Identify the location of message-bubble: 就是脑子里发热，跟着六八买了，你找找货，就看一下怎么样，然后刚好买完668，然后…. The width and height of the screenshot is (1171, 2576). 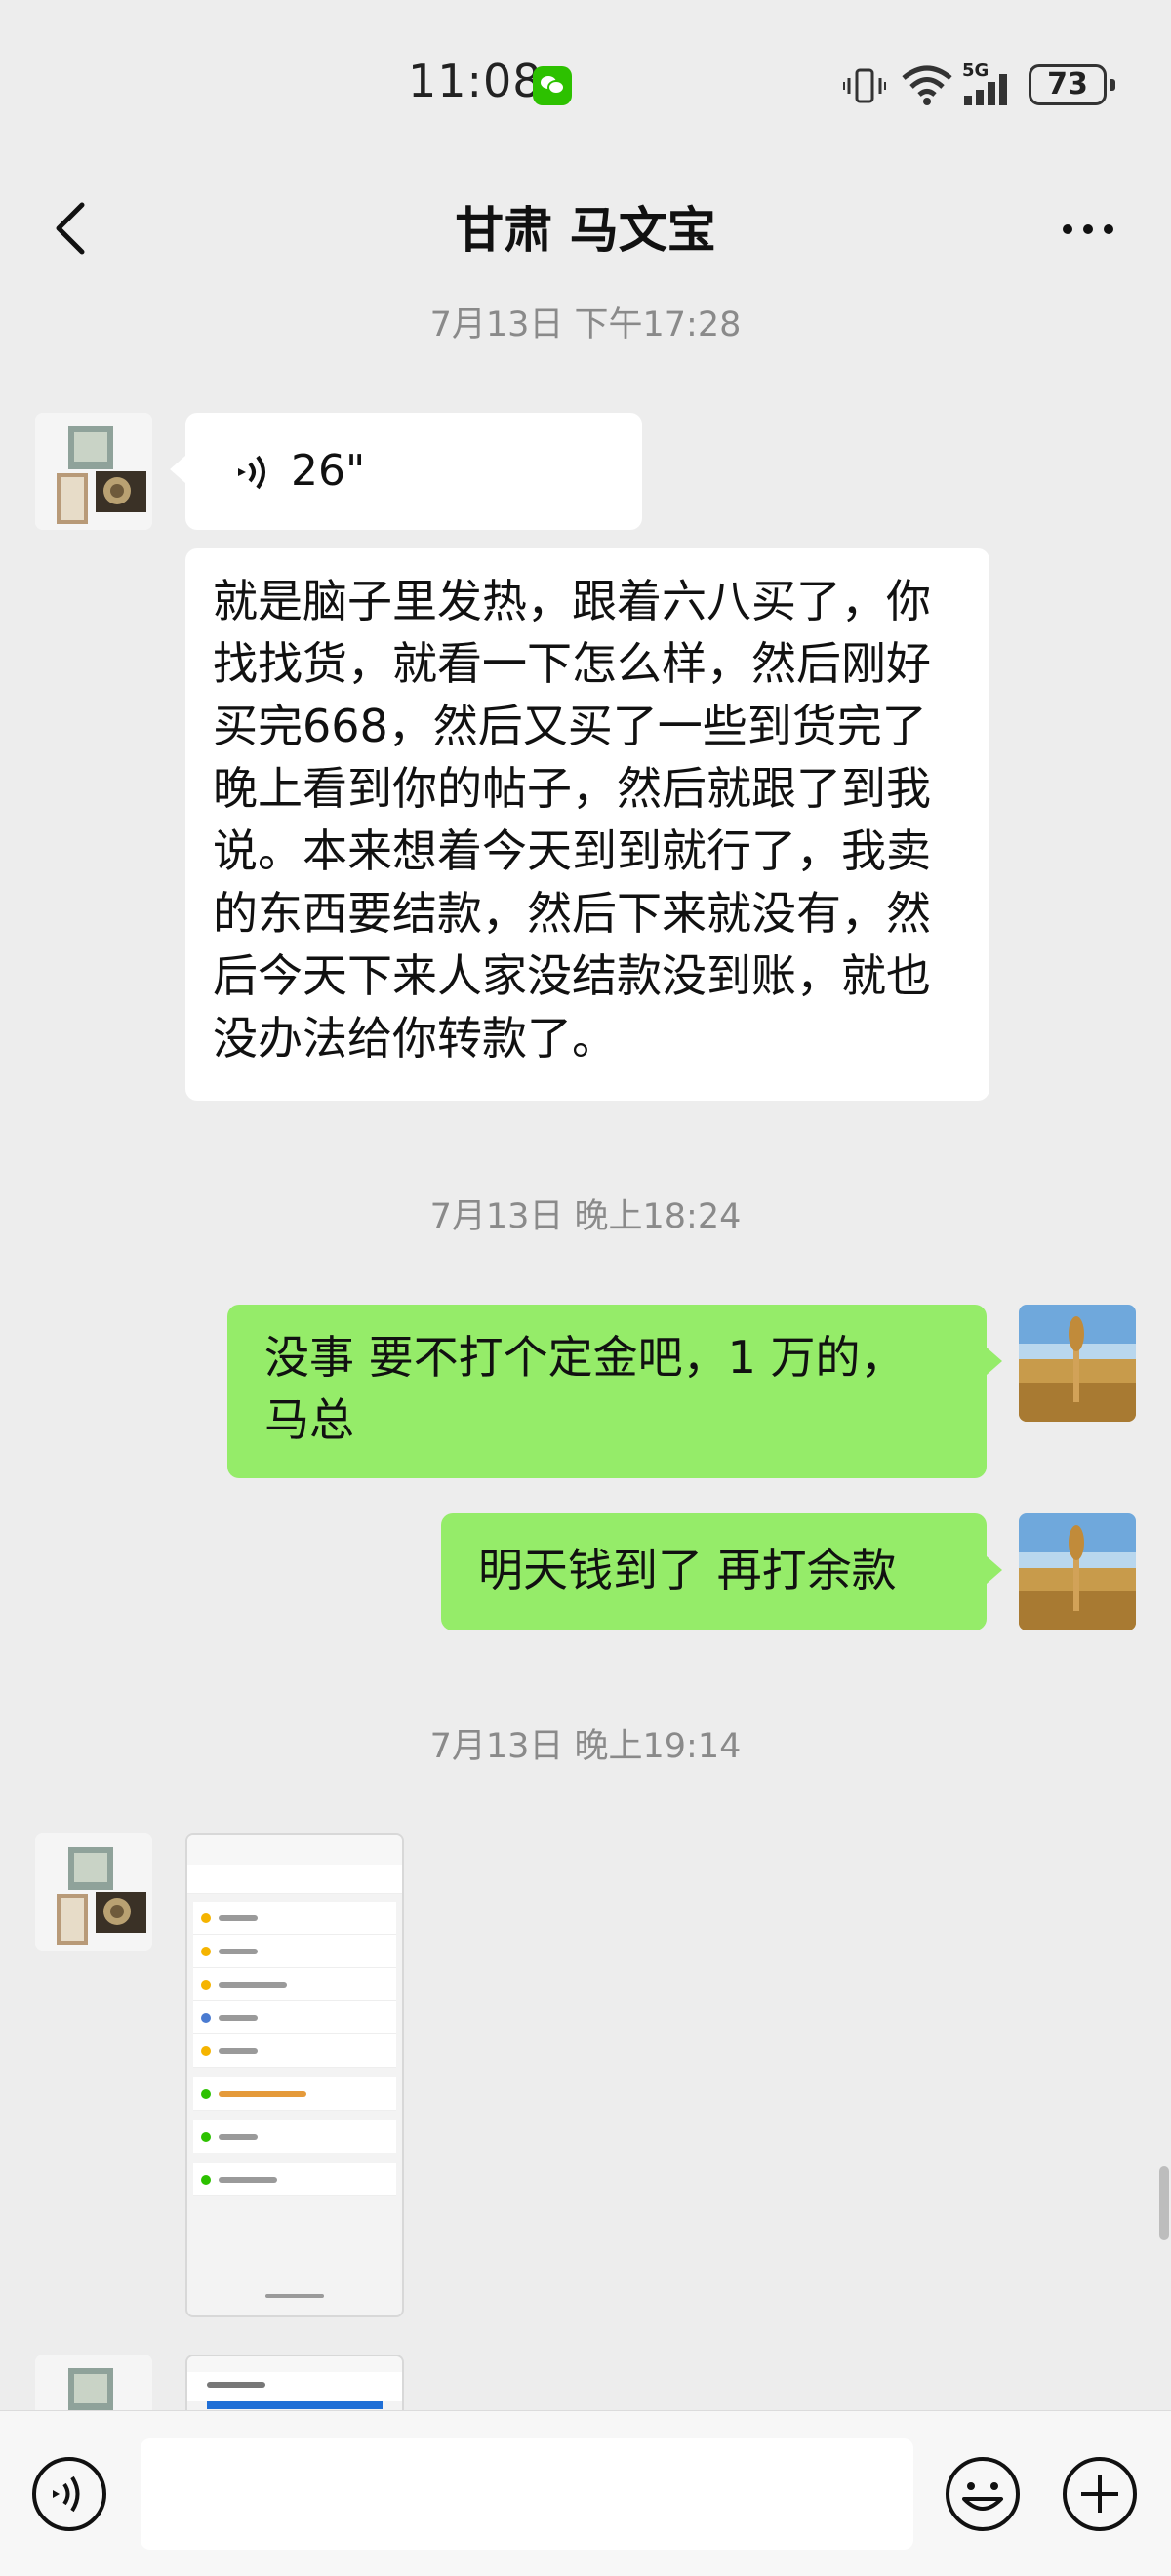
(587, 824).